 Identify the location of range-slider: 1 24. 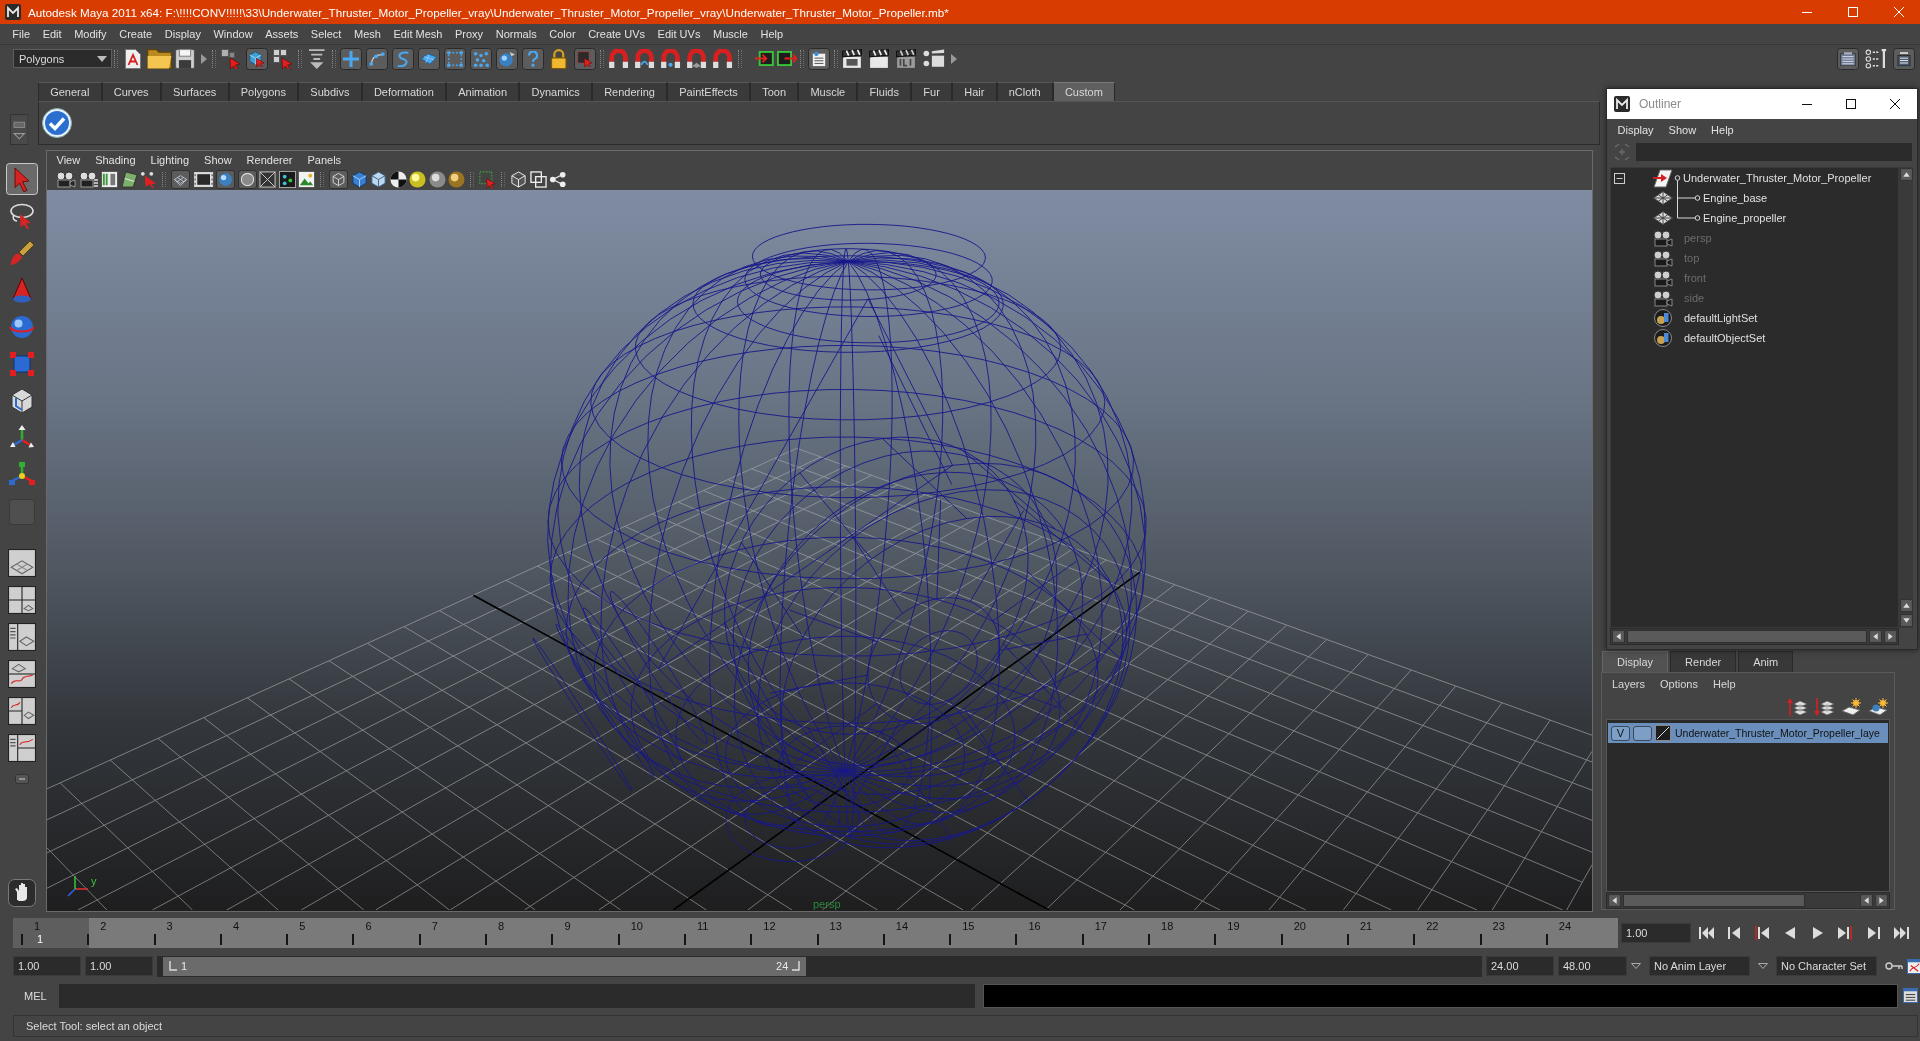
(819, 966).